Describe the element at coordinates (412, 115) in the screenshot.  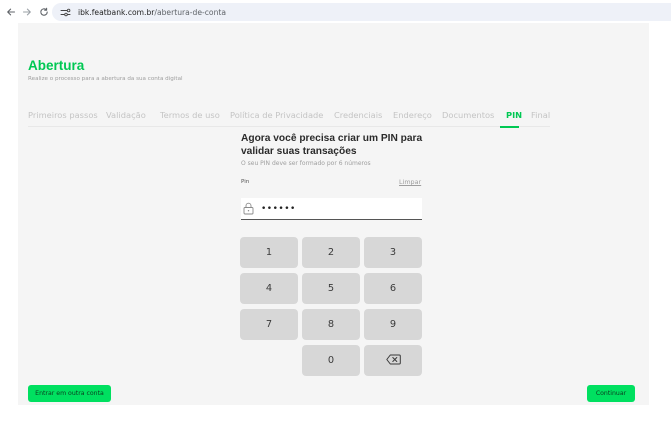
I see `step-endereco: Endereço` at that location.